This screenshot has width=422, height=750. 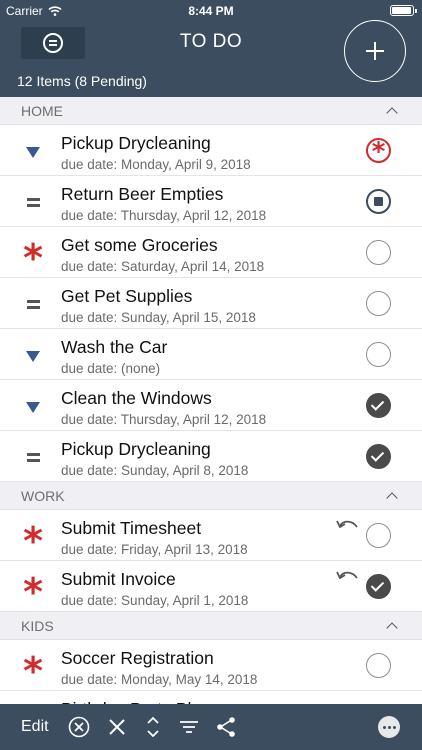 What do you see at coordinates (37, 625) in the screenshot?
I see `section-label: KIDS` at bounding box center [37, 625].